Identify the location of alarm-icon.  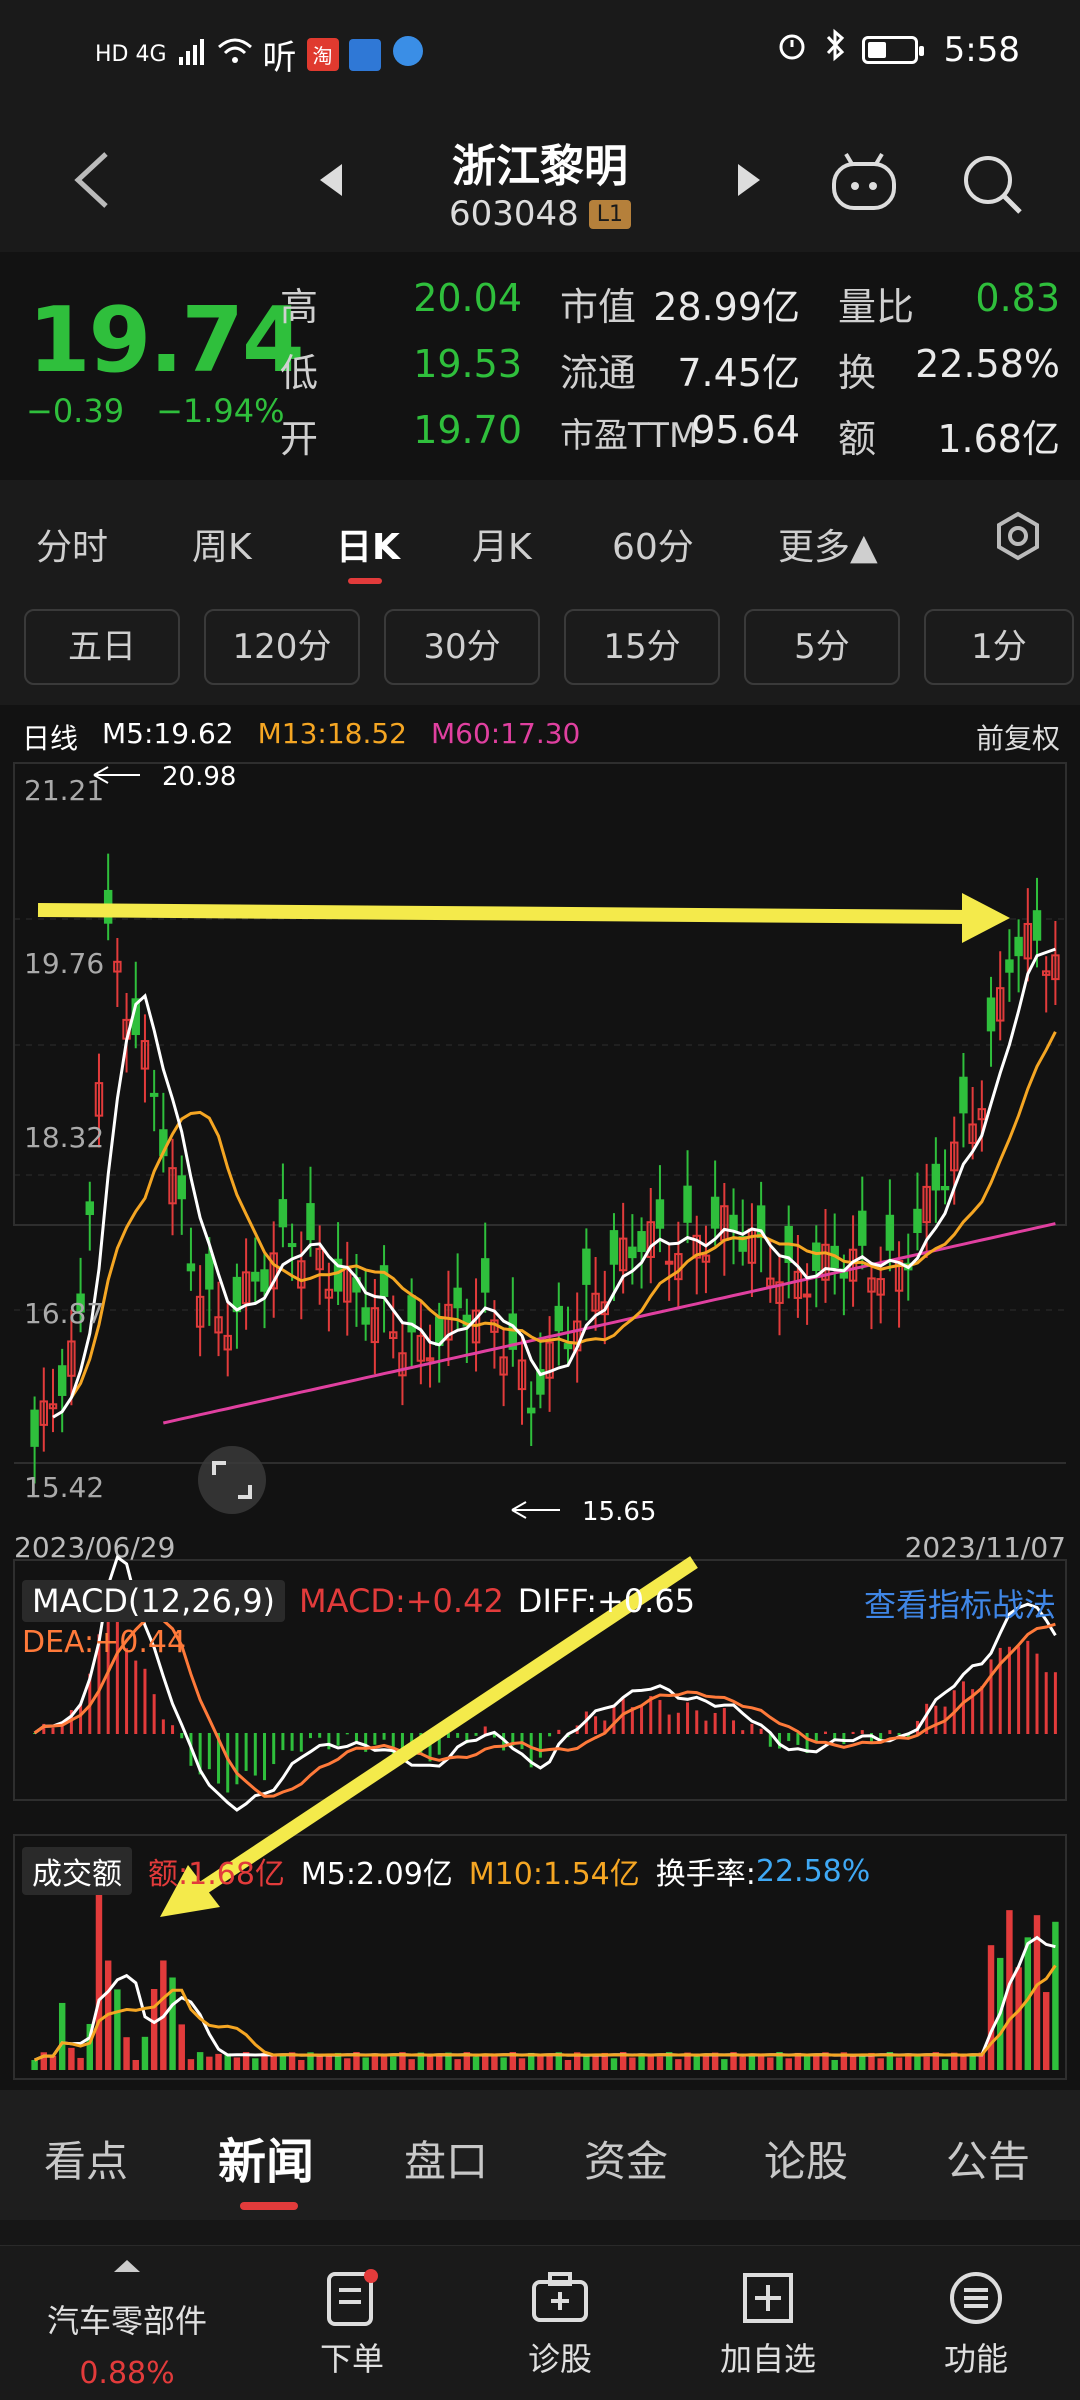
(792, 49).